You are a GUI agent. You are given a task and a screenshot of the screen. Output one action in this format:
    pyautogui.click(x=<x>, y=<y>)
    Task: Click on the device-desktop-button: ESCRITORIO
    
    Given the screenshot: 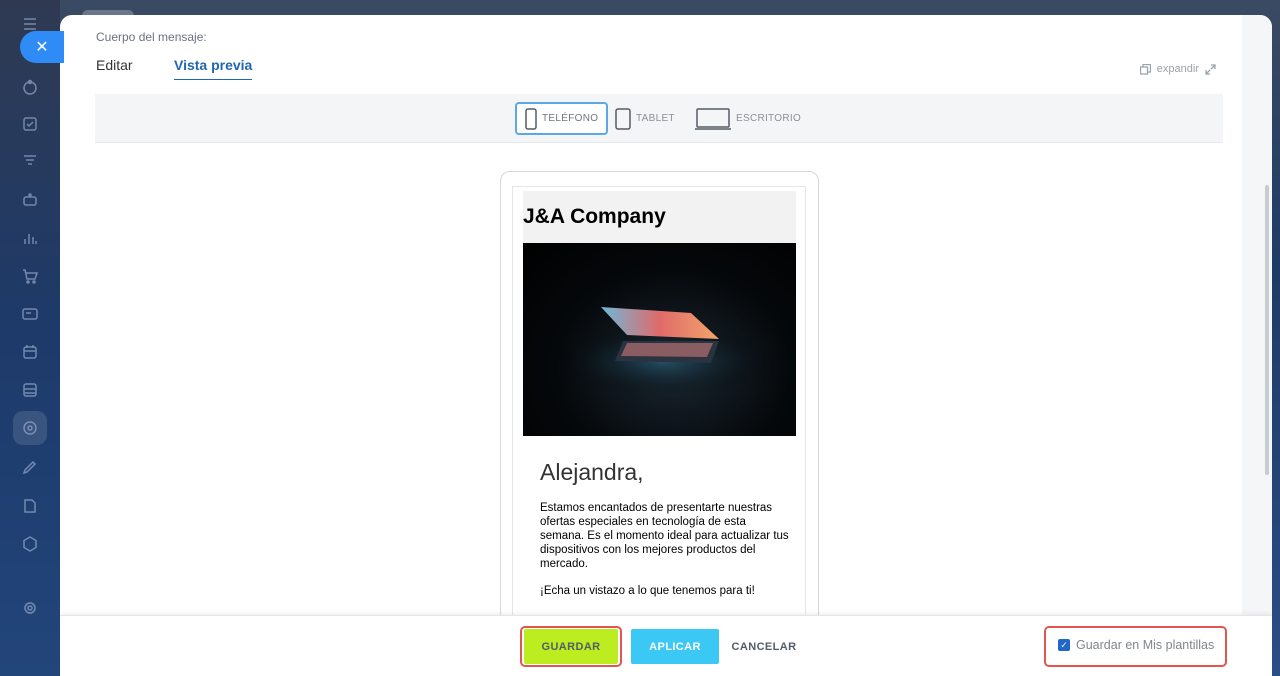 What is the action you would take?
    pyautogui.click(x=748, y=118)
    